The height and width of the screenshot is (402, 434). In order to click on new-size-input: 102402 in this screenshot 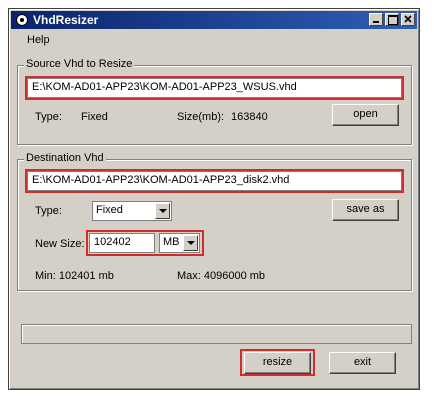, I will do `click(122, 243)`.